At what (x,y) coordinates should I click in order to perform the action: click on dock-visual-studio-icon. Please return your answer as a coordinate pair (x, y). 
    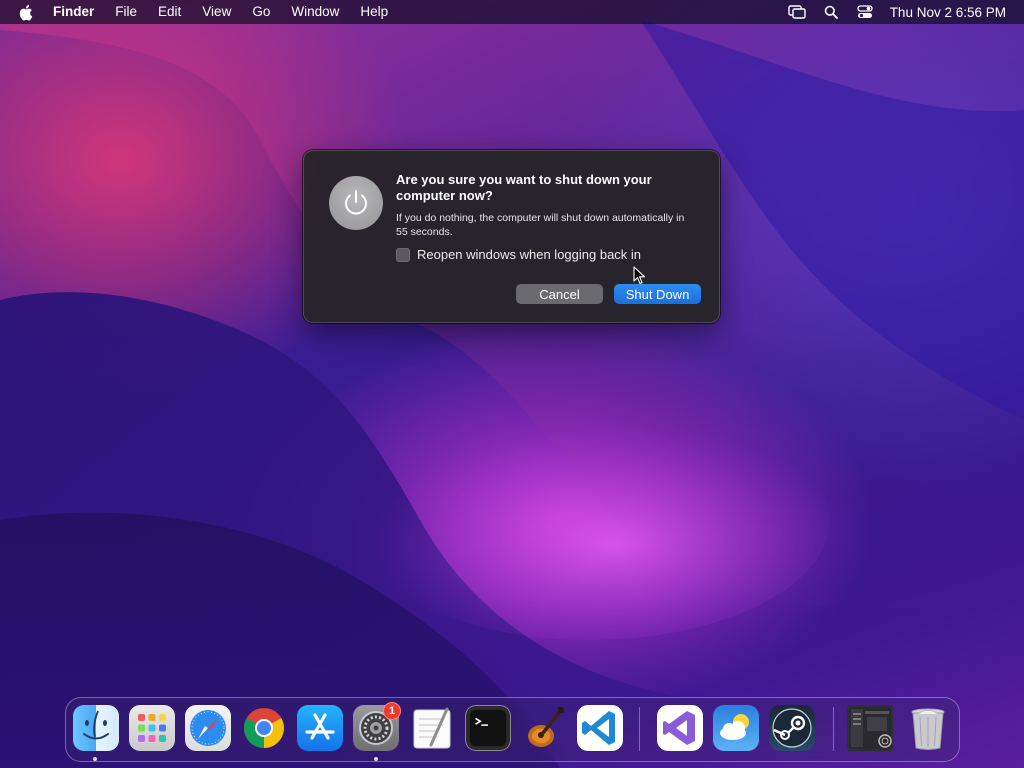
    Looking at the image, I should click on (680, 728).